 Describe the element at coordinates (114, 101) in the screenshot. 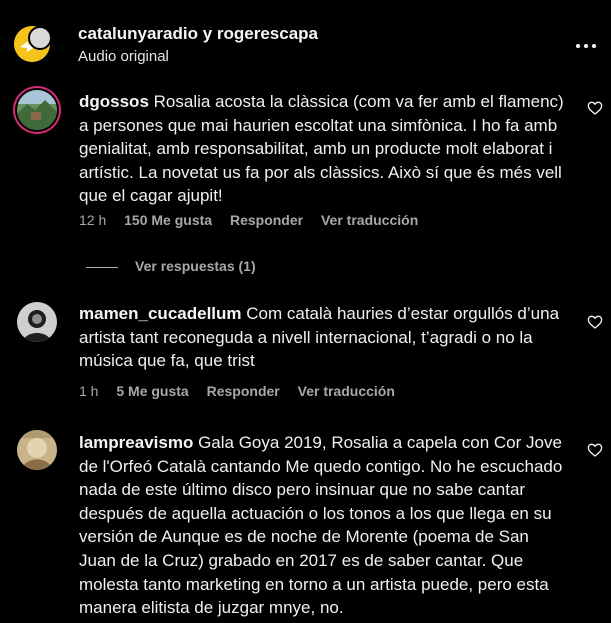

I see `comment-username: dgossos` at that location.